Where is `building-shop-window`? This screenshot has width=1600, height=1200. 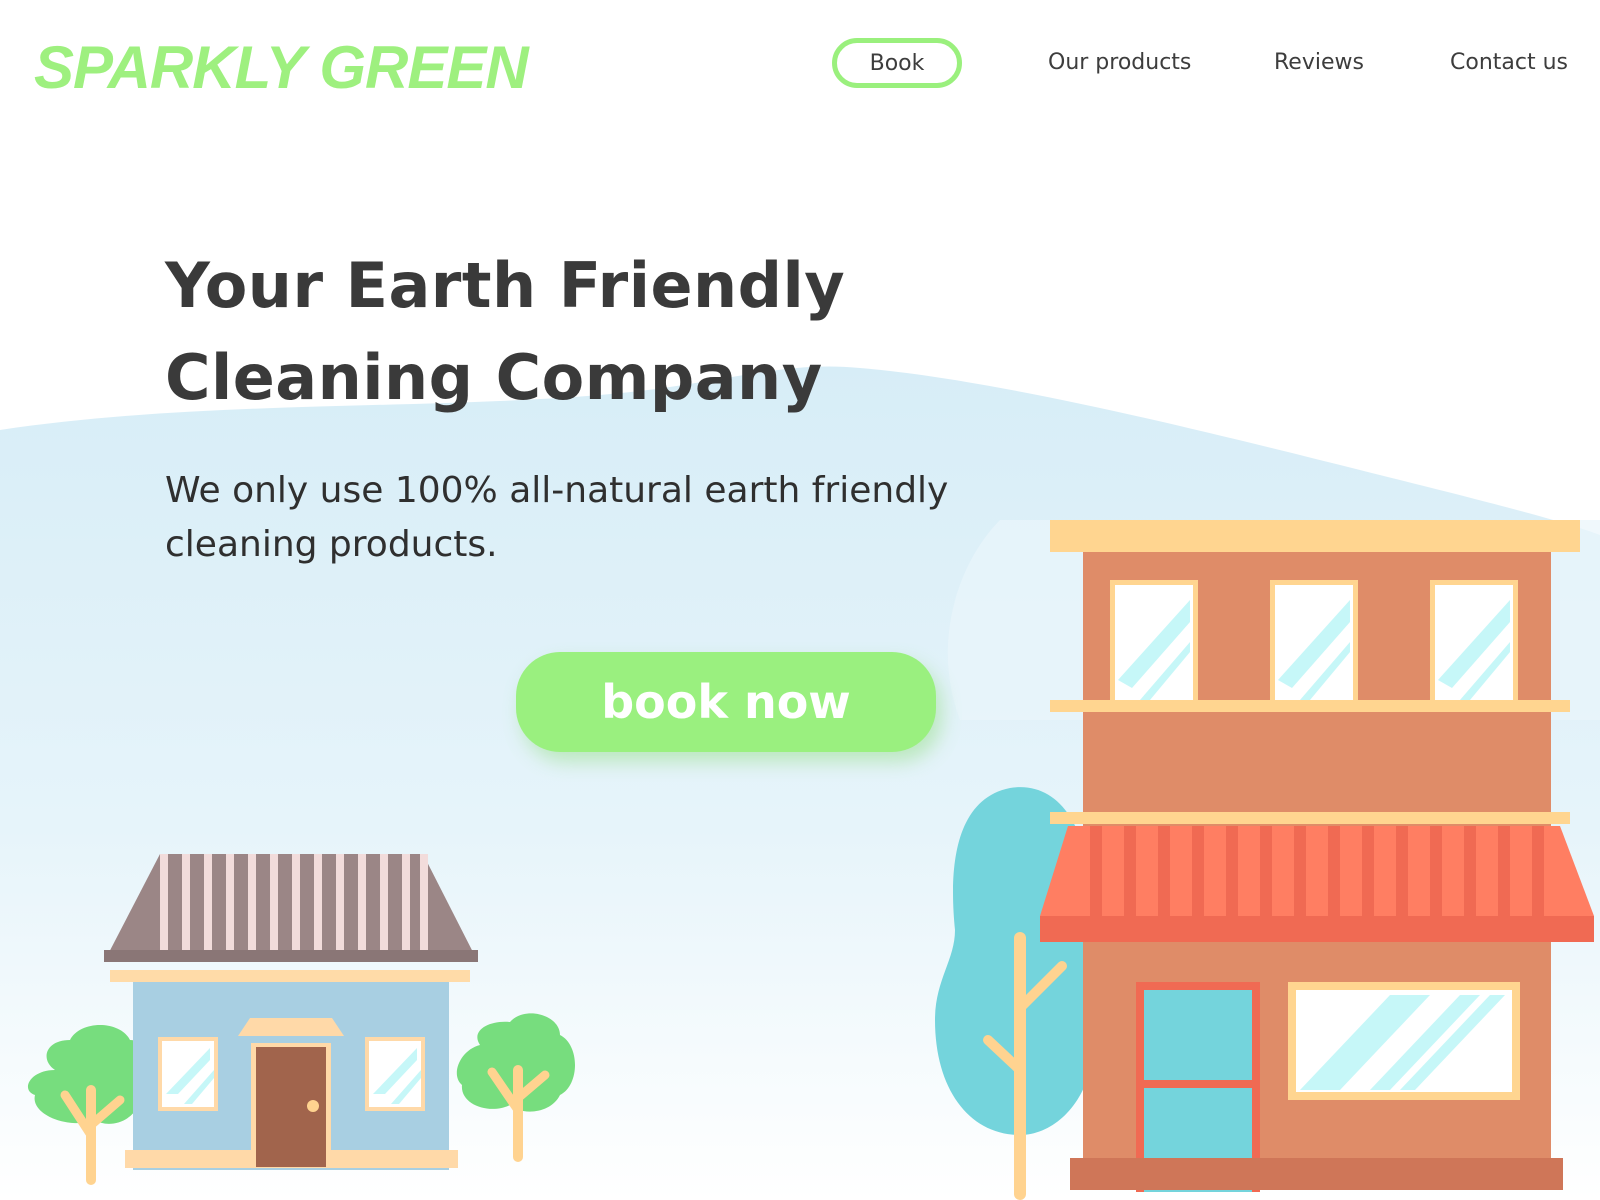 building-shop-window is located at coordinates (1404, 1041).